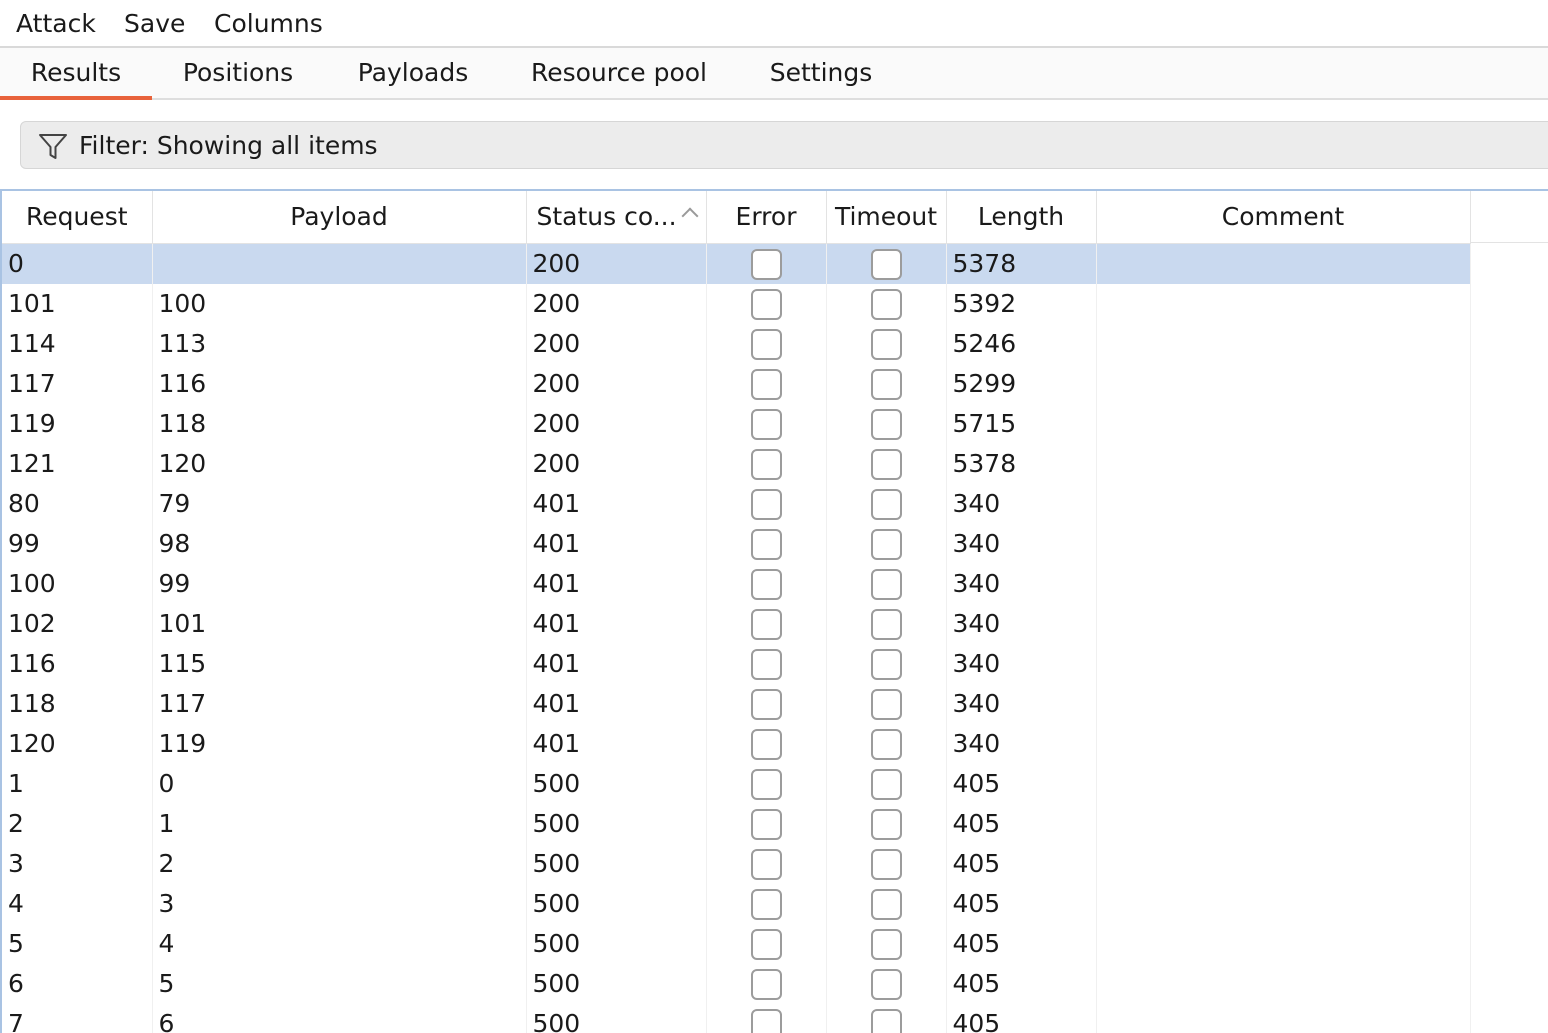  What do you see at coordinates (784, 145) in the screenshot?
I see `filter-bar: Filter: Showing all items` at bounding box center [784, 145].